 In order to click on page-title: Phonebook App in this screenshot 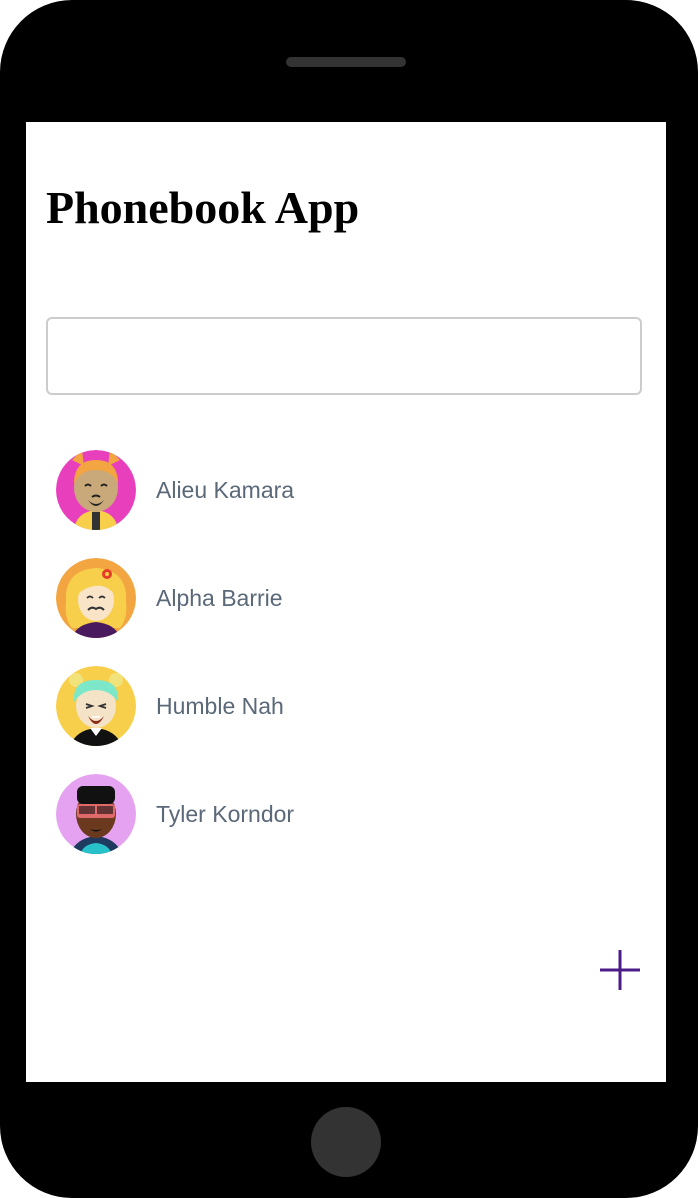, I will do `click(203, 207)`.